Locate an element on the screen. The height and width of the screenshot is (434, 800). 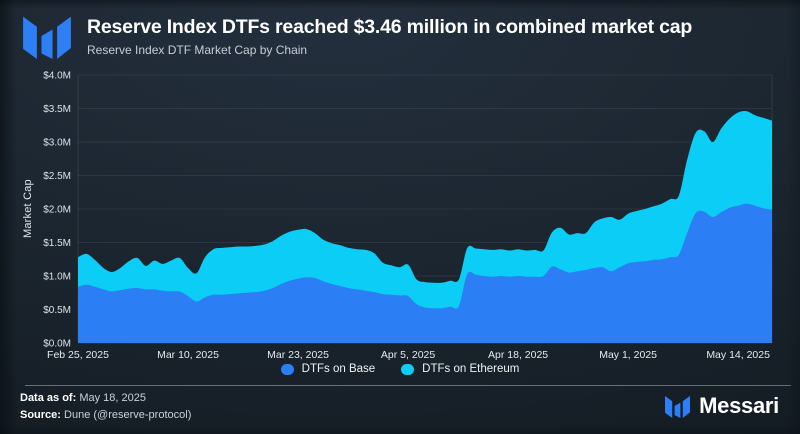
legend-label-ethereum: DTFs on Ethereum is located at coordinates (471, 369).